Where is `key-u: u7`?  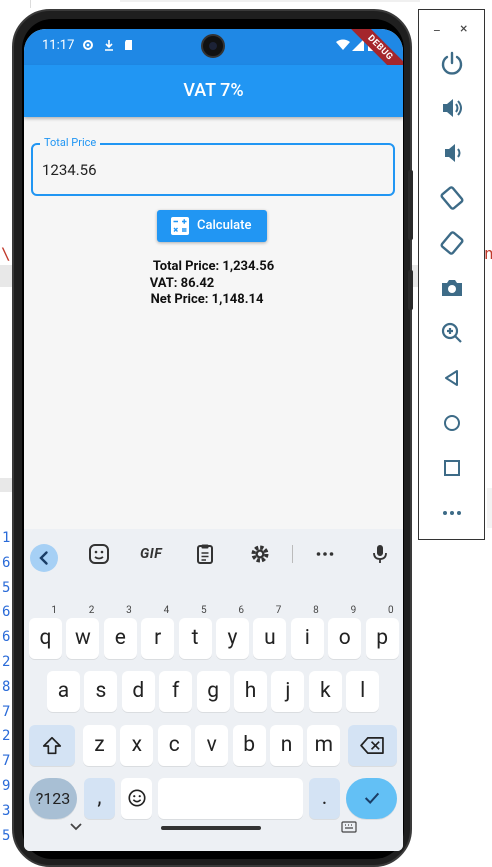
key-u: u7 is located at coordinates (270, 632).